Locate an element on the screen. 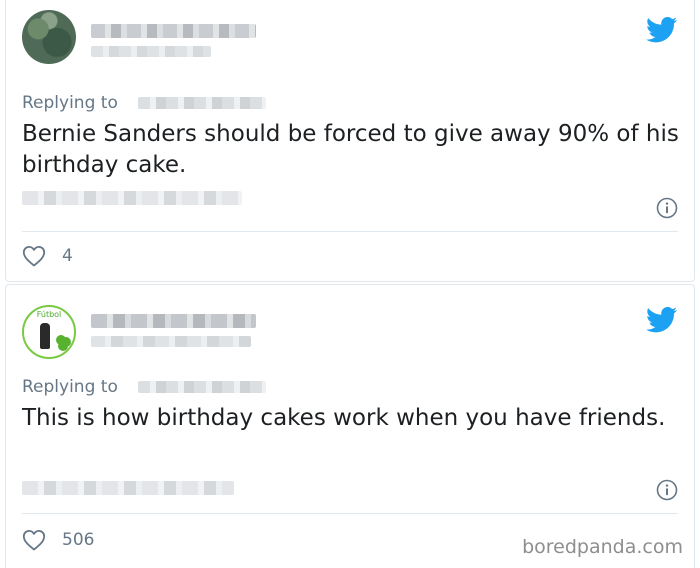 The image size is (700, 568). avatar is located at coordinates (49, 37).